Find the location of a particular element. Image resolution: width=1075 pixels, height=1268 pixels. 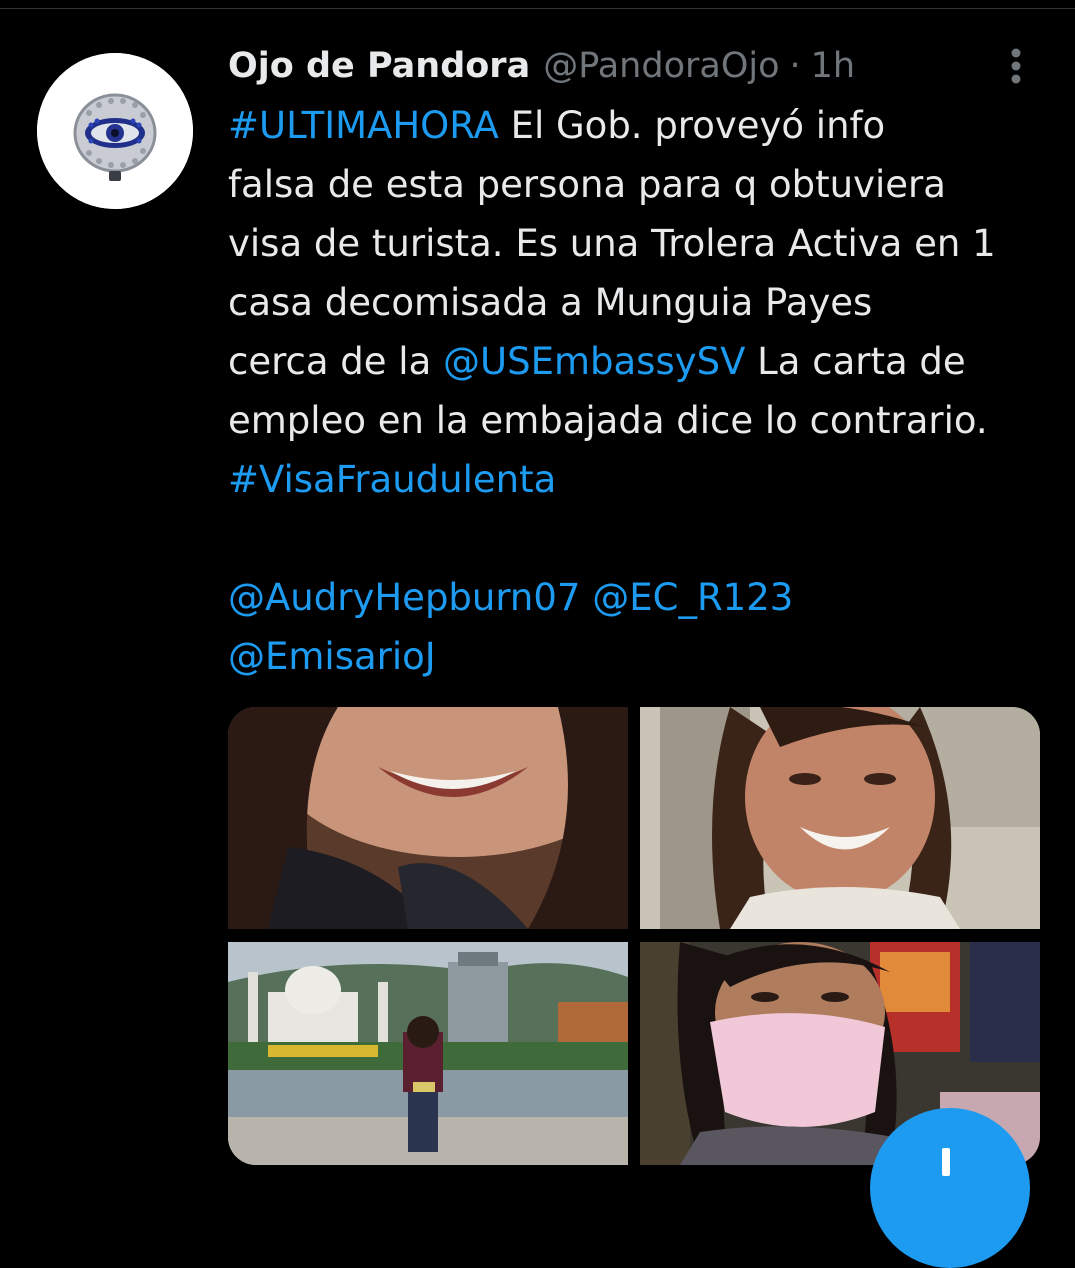

hashtag-ultimahora: #ULTIMAHORA is located at coordinates (363, 125).